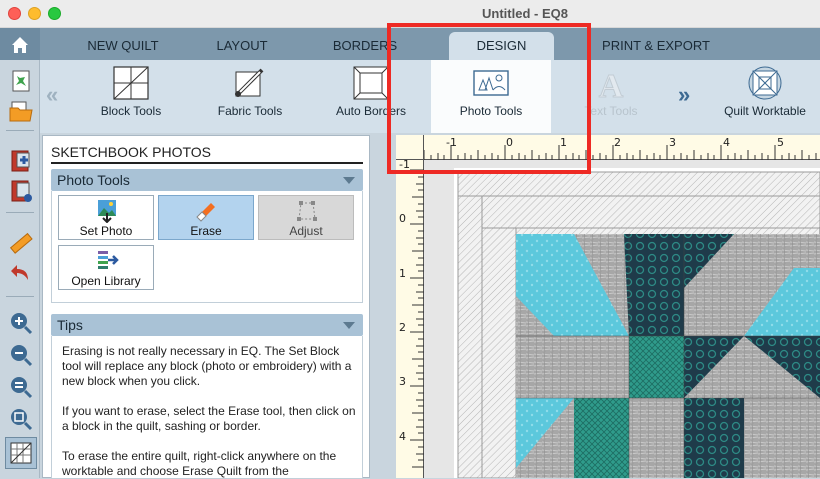 This screenshot has height=479, width=820. Describe the element at coordinates (108, 260) in the screenshot. I see `open-library-icon` at that location.